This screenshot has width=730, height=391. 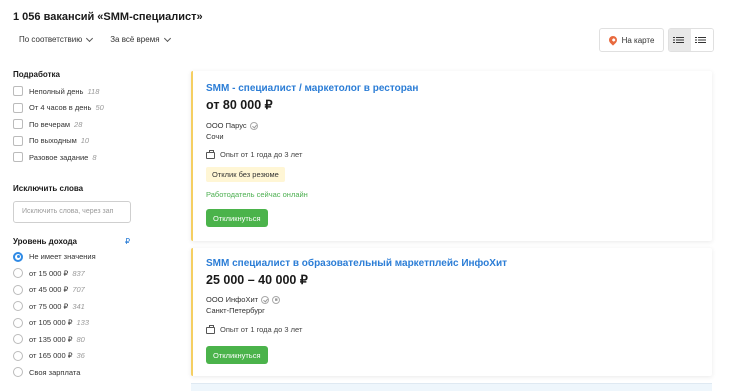 What do you see at coordinates (72, 211) in the screenshot?
I see `exclude-words-input: Исключить слова, через зап` at bounding box center [72, 211].